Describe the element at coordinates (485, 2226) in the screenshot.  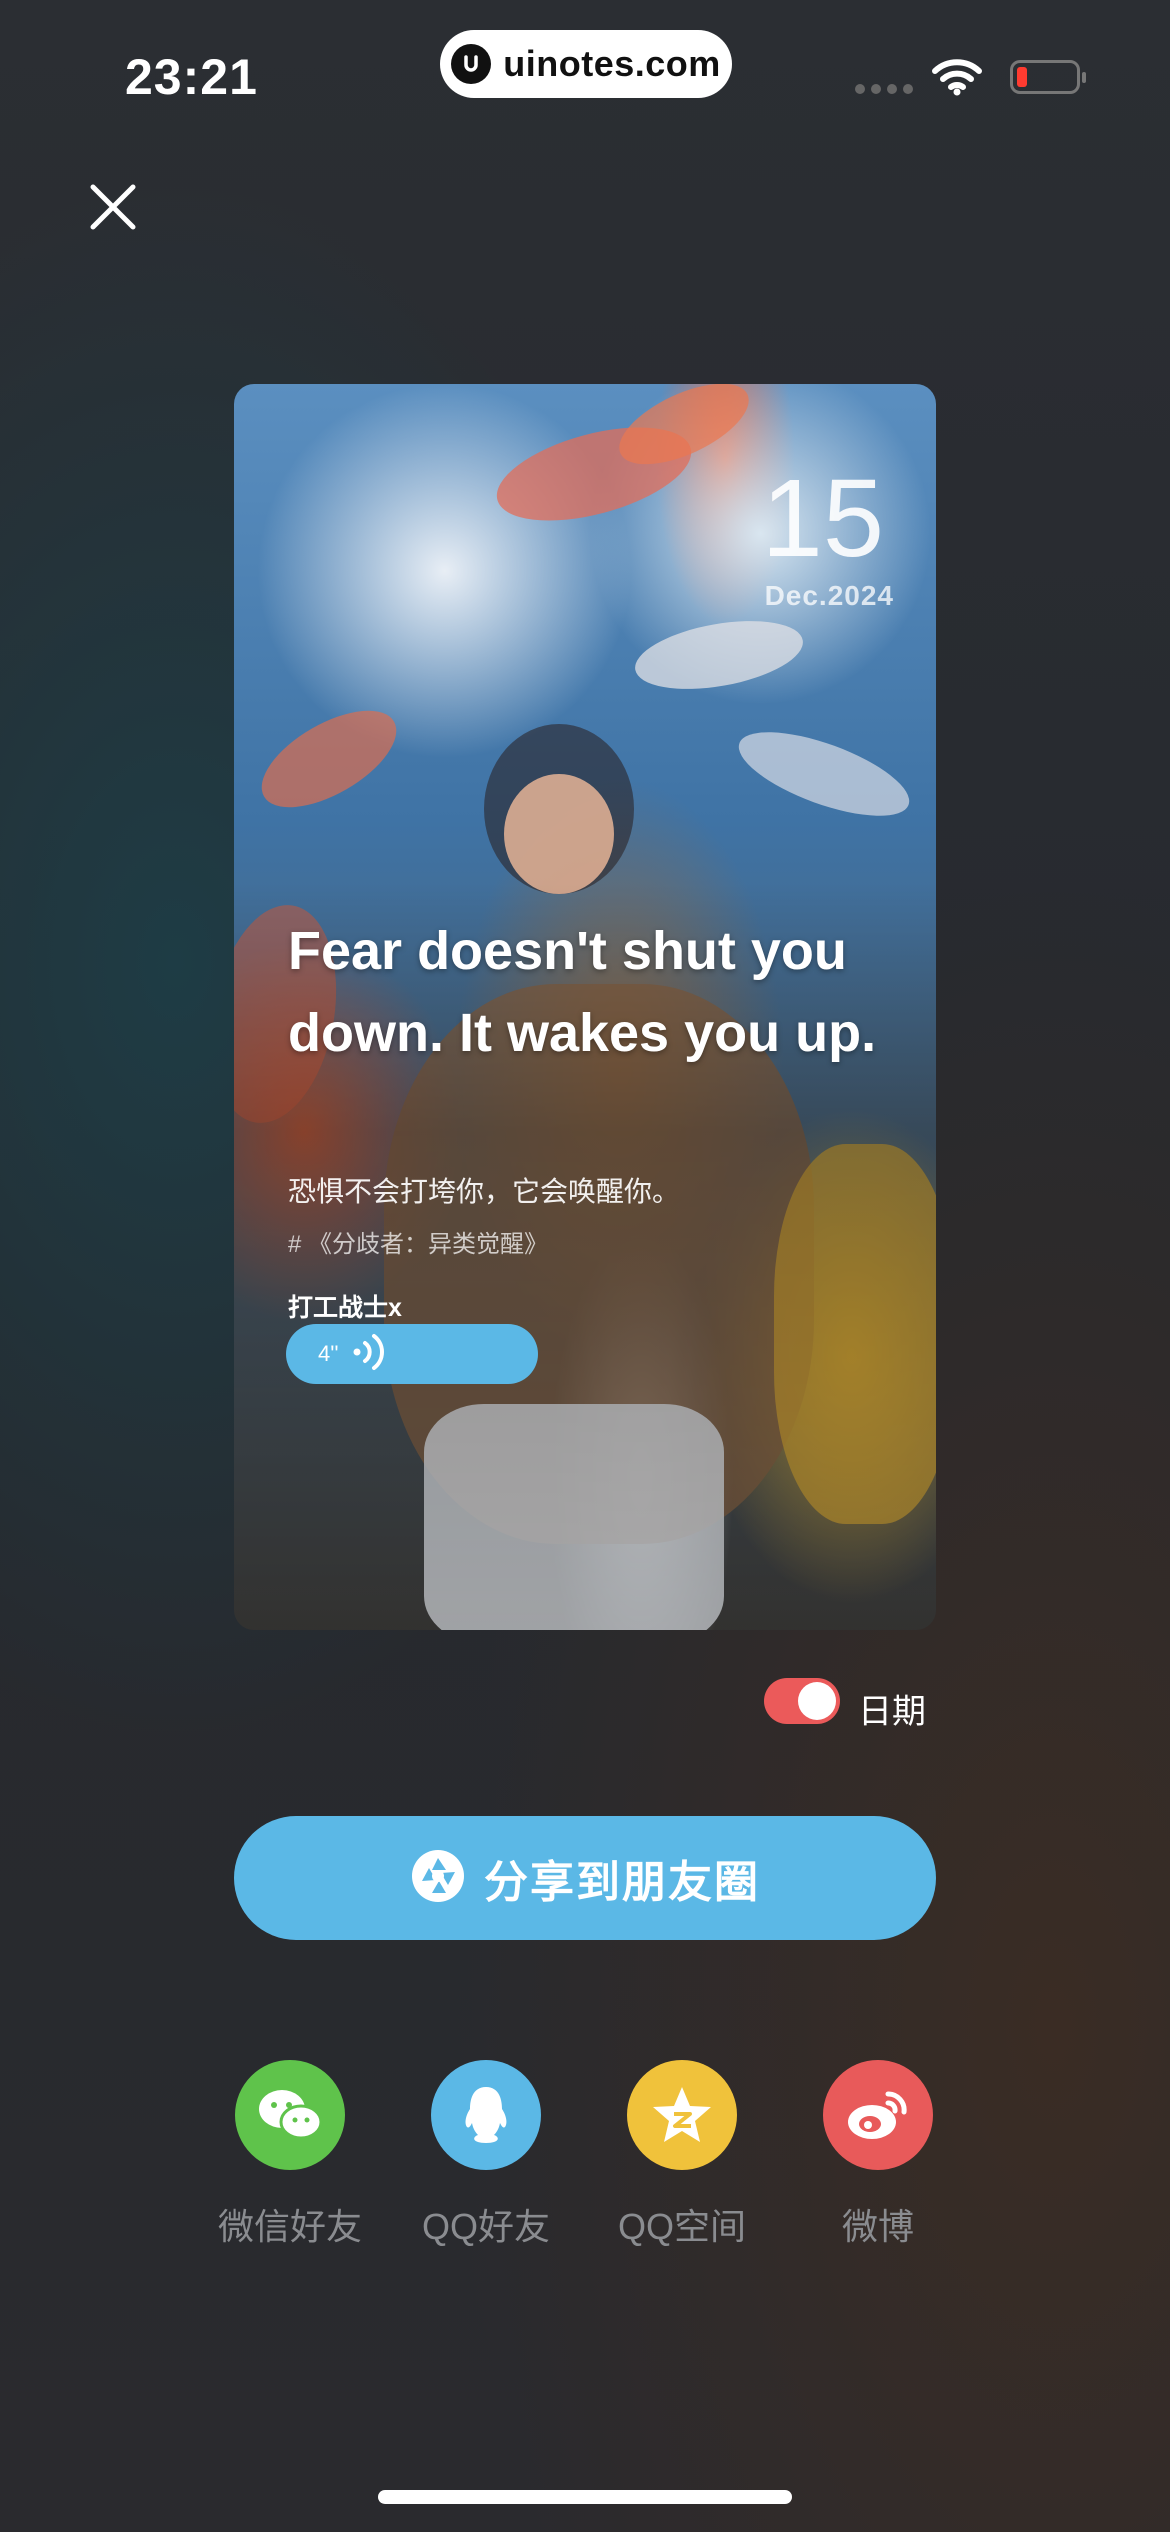
I see `share-qq-label: QQ好友` at that location.